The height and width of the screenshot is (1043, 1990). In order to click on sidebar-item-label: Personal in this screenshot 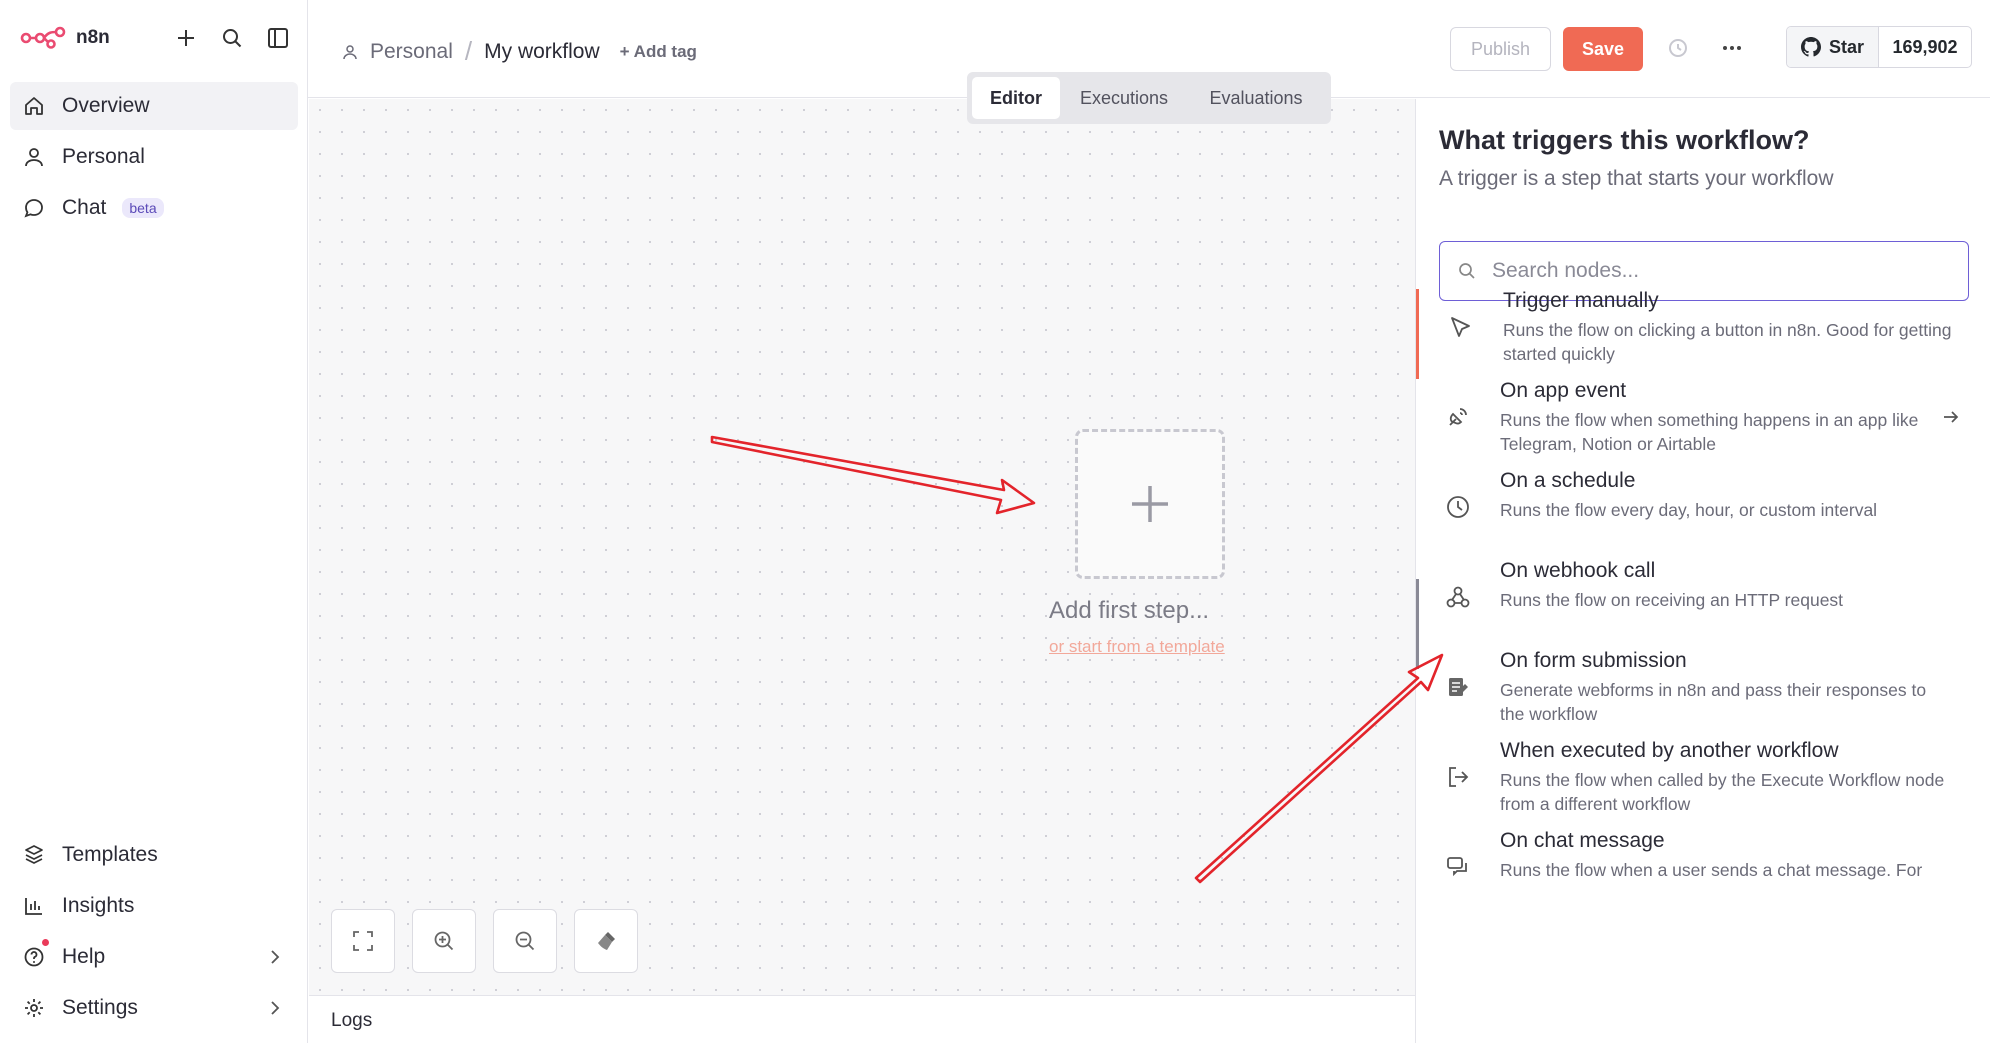, I will do `click(103, 156)`.